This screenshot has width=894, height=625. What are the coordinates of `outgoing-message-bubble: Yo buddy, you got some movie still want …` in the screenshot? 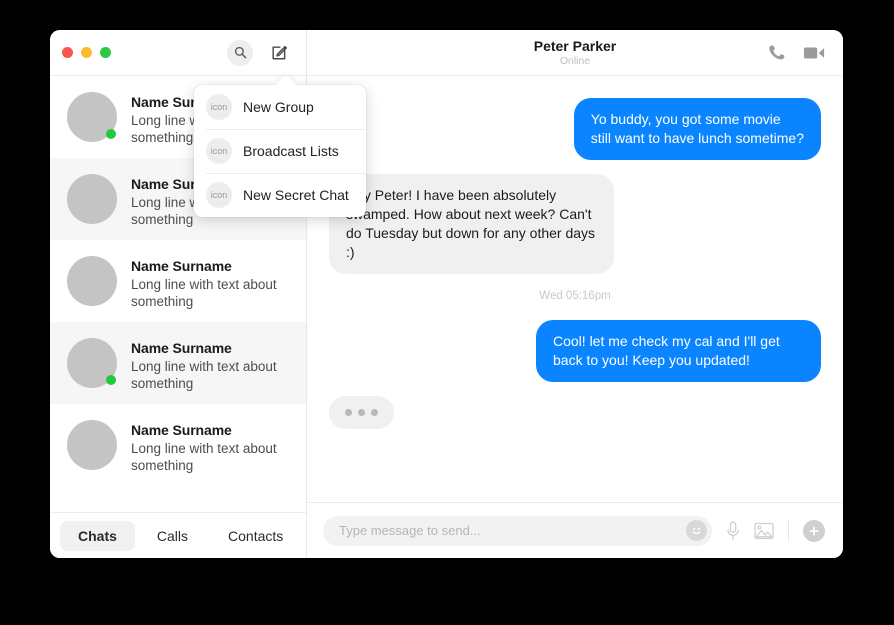 It's located at (697, 129).